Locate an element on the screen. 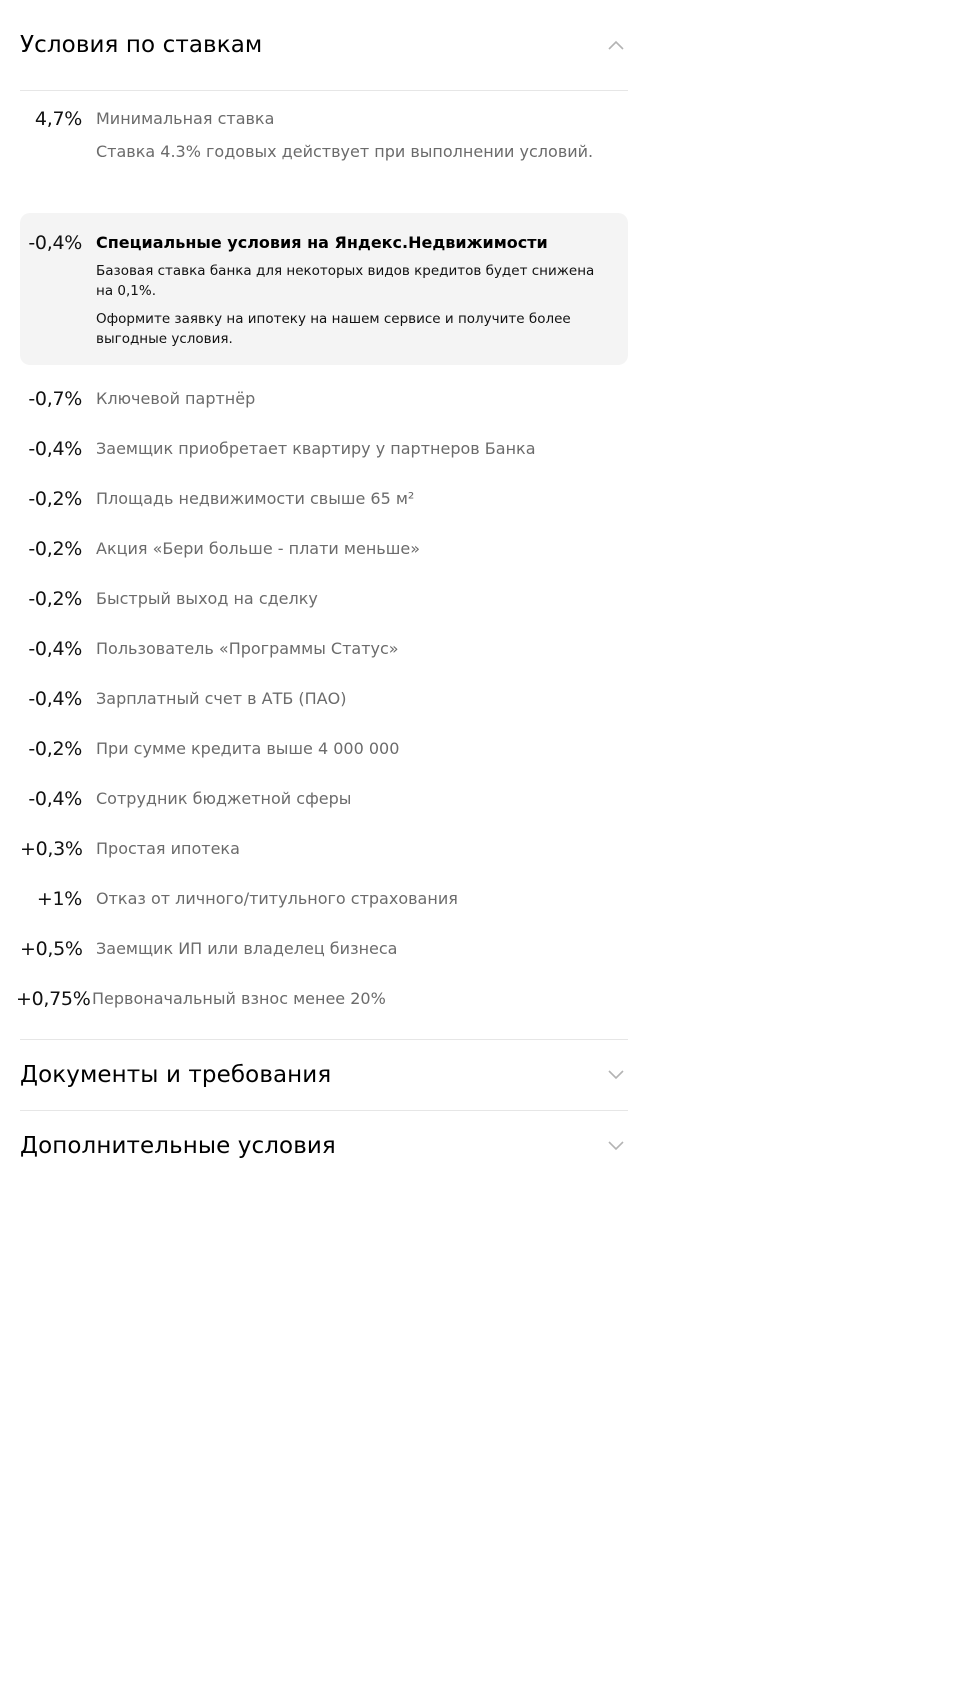  rate-condition-label: Заемщик ИП или владелец бизнеса is located at coordinates (247, 948).